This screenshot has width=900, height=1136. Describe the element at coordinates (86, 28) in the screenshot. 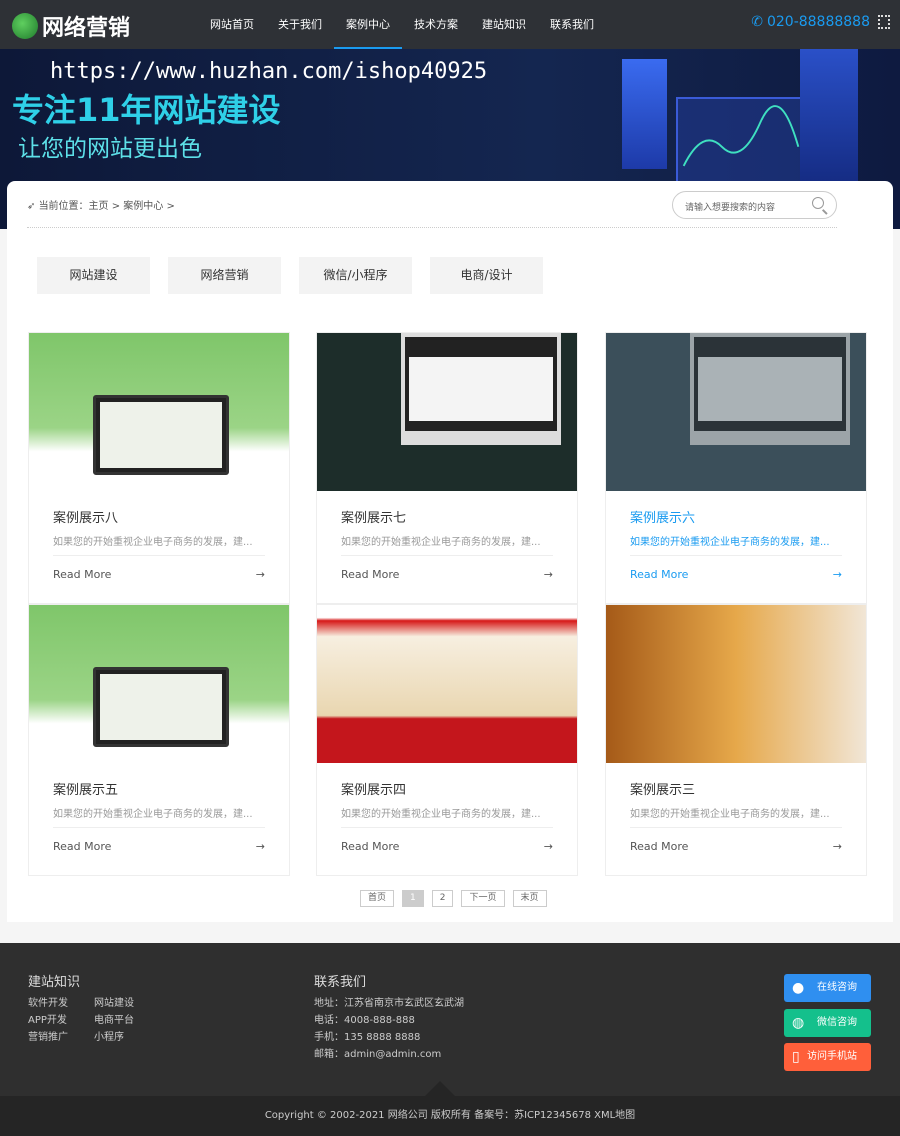

I see `logo-text: 网络营销` at that location.